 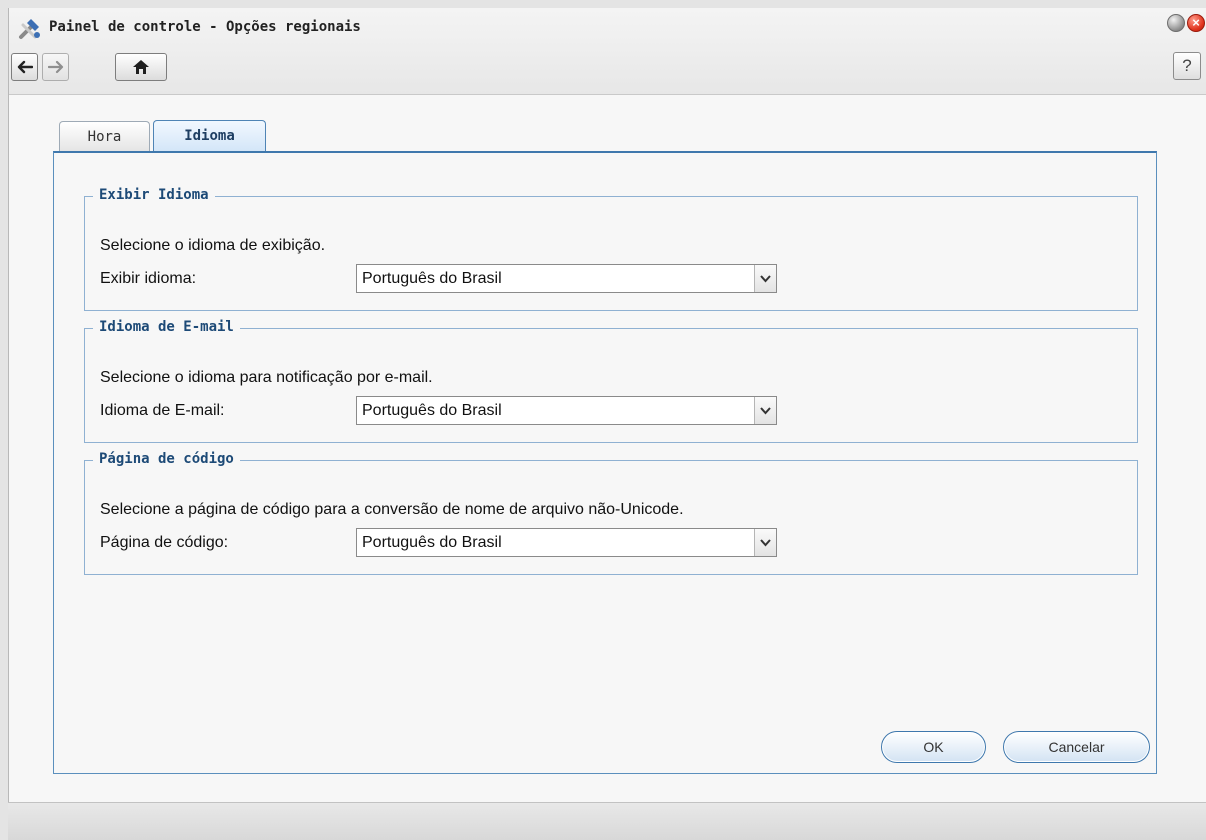 I want to click on back-button, so click(x=24, y=67).